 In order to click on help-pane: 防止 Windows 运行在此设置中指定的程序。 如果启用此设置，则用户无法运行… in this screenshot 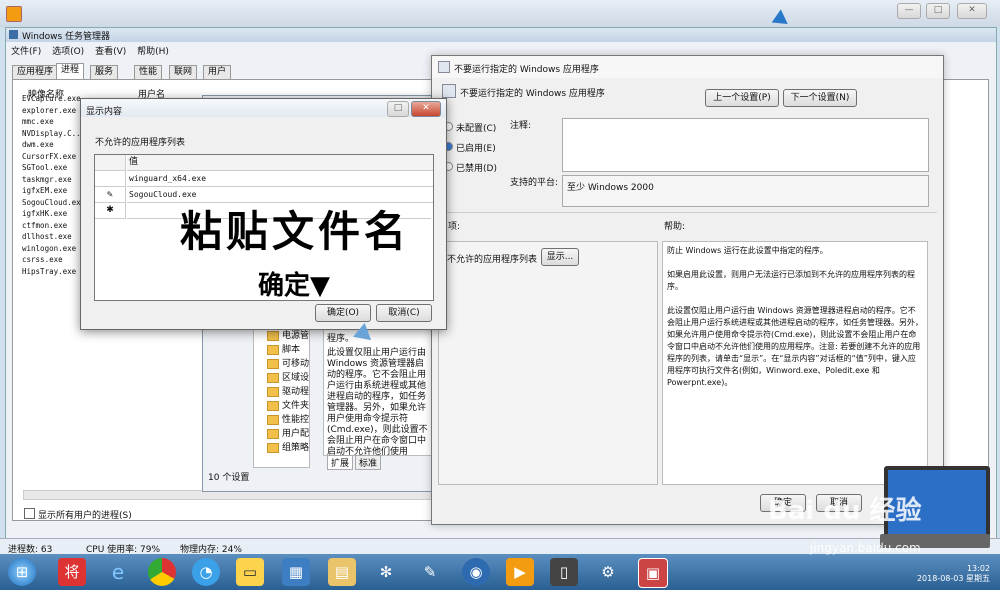, I will do `click(795, 363)`.